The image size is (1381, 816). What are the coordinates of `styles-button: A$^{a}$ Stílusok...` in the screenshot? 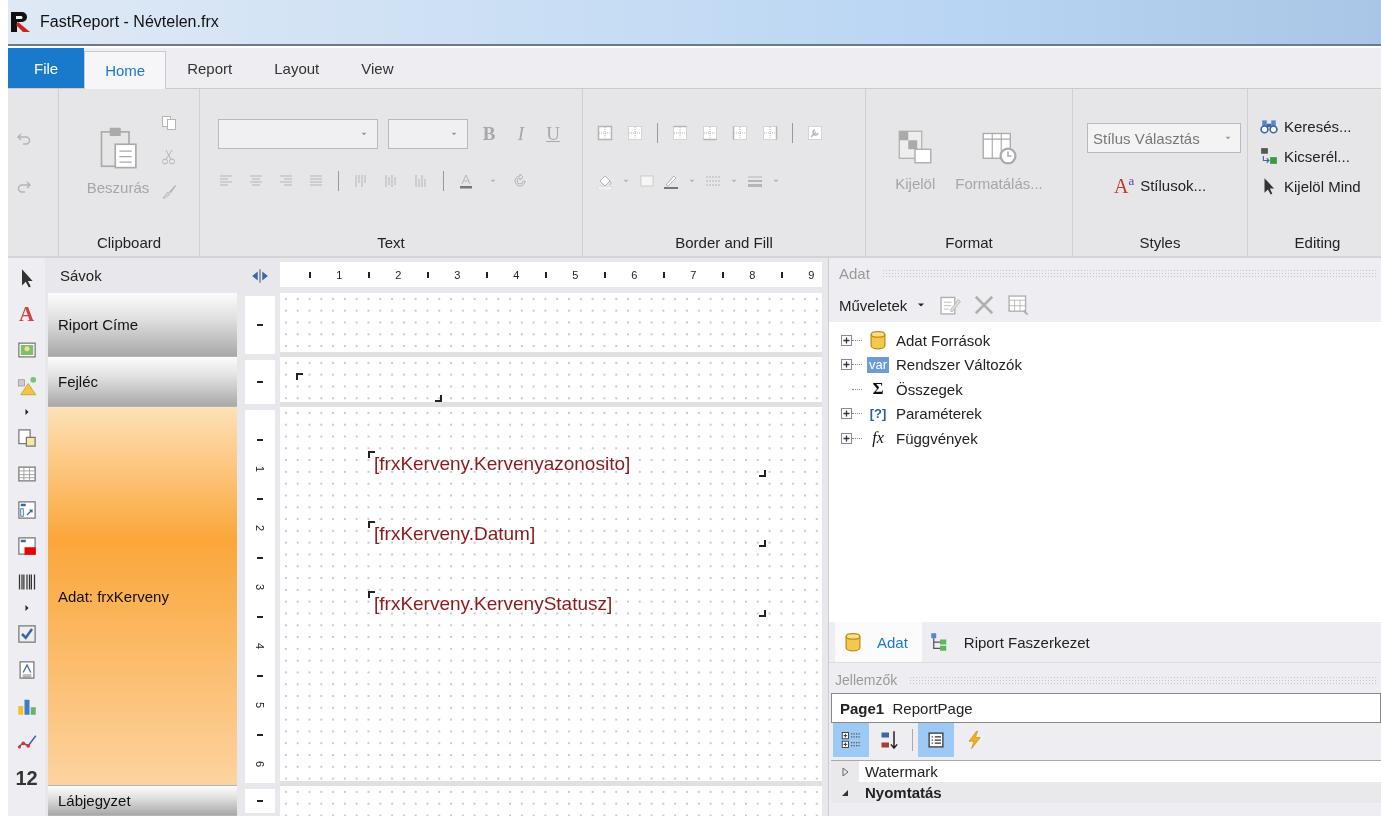 It's located at (1160, 185).